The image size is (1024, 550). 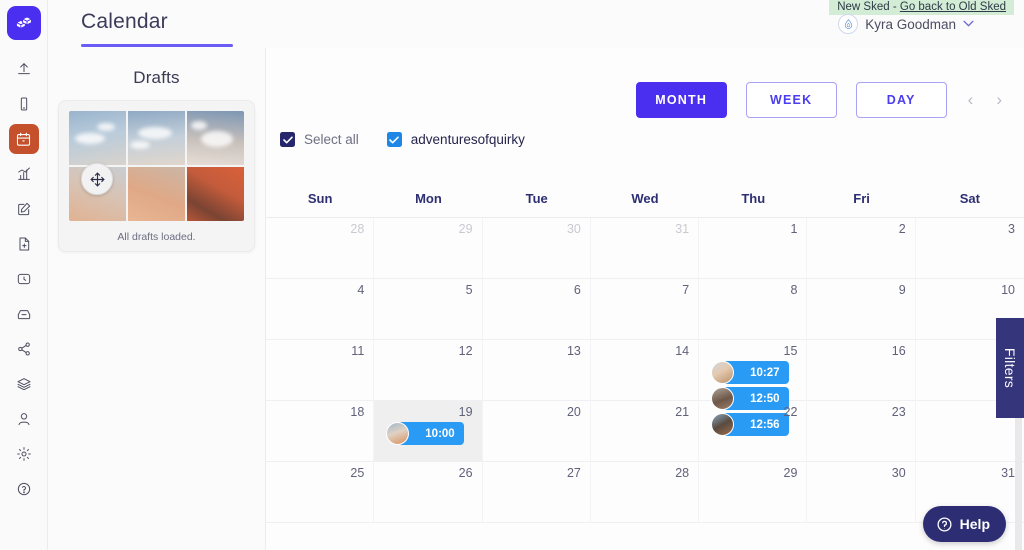 What do you see at coordinates (429, 433) in the screenshot?
I see `calendar-event: 10:00` at bounding box center [429, 433].